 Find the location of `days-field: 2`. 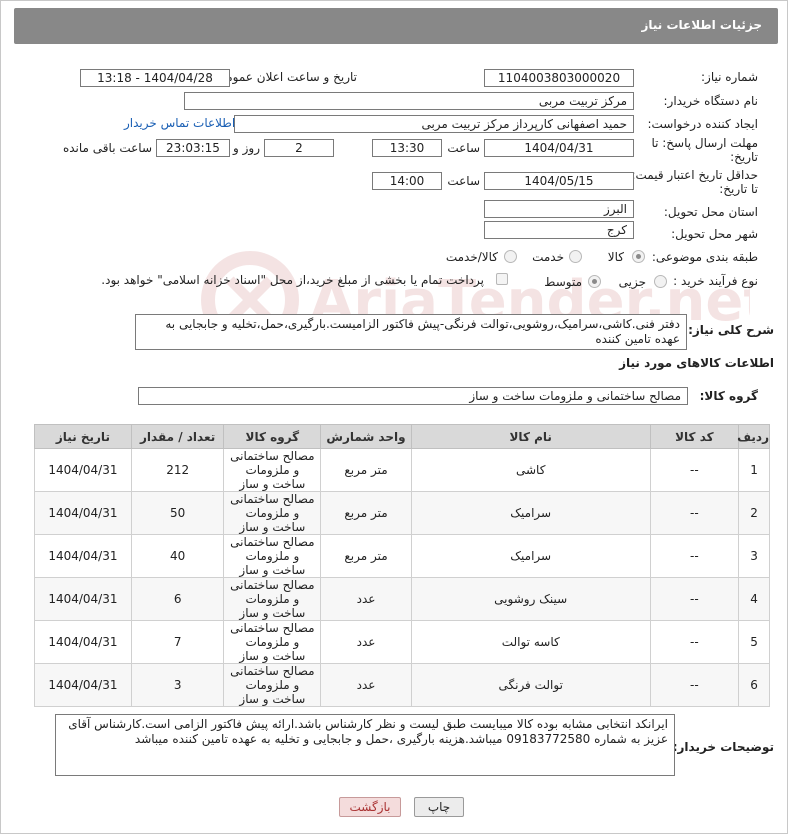

days-field: 2 is located at coordinates (299, 148).